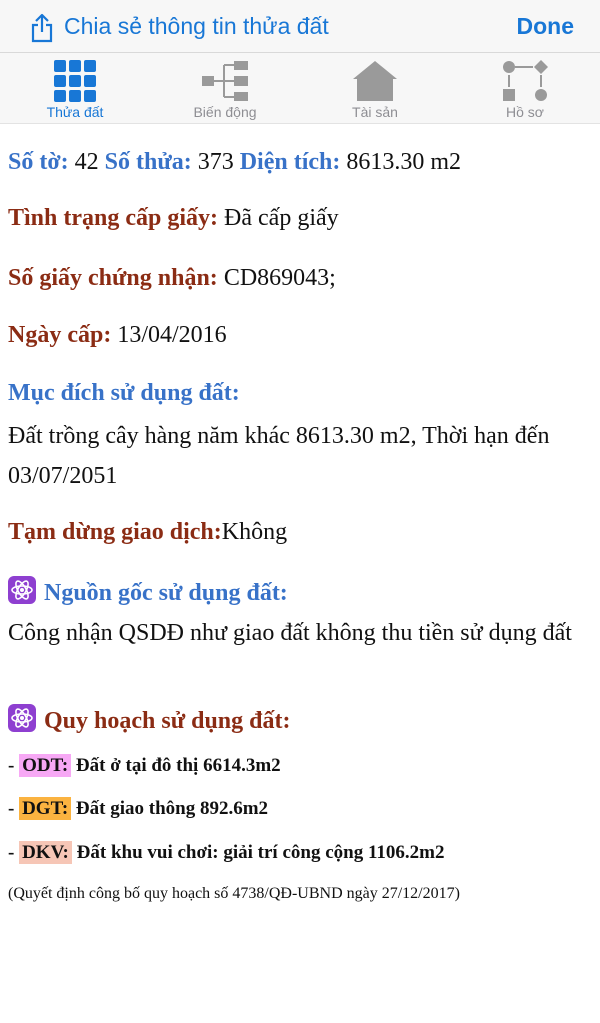  I want to click on planning-code: DGT:, so click(45, 808).